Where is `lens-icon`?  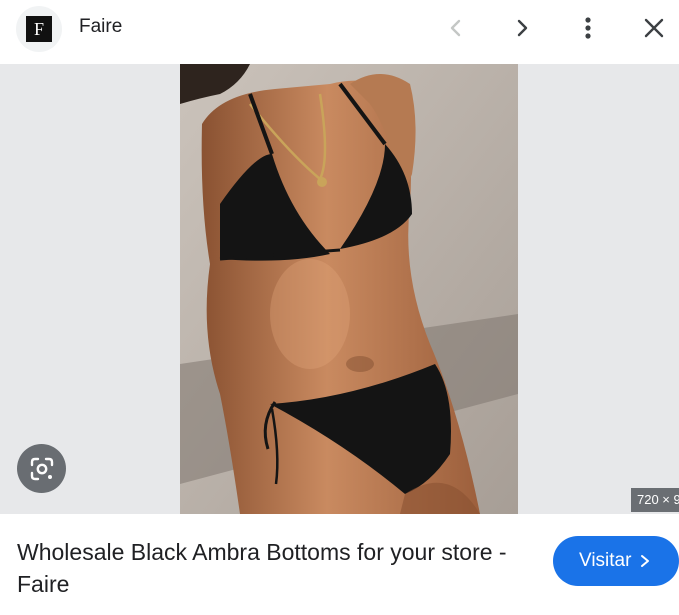
lens-icon is located at coordinates (41, 468).